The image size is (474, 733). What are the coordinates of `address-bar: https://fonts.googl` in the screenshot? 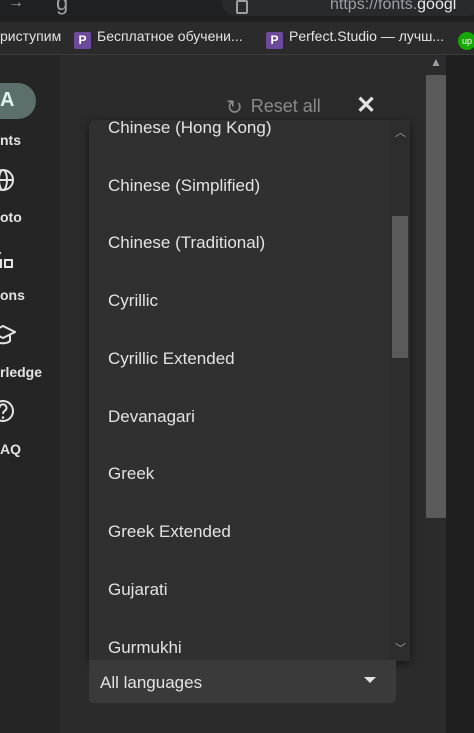 It's located at (348, 8).